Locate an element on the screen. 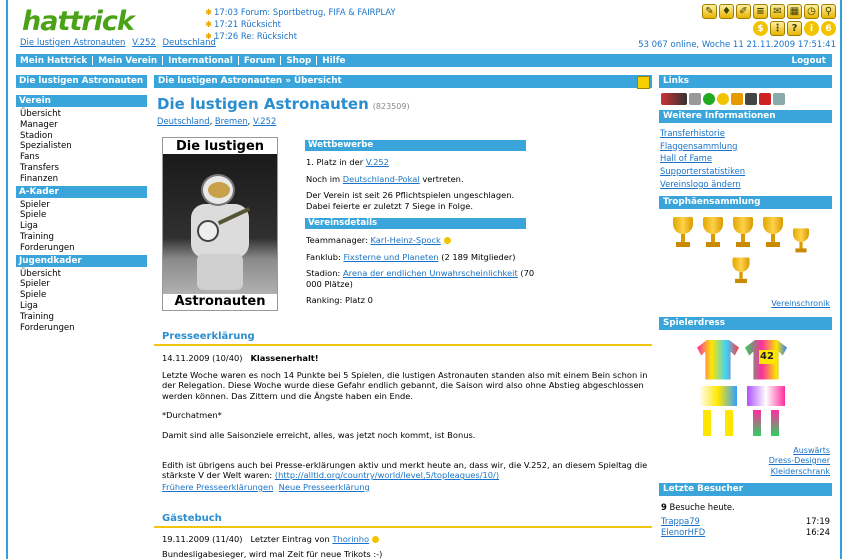 The image size is (850, 559). grid-icon: ⋮ is located at coordinates (777, 28).